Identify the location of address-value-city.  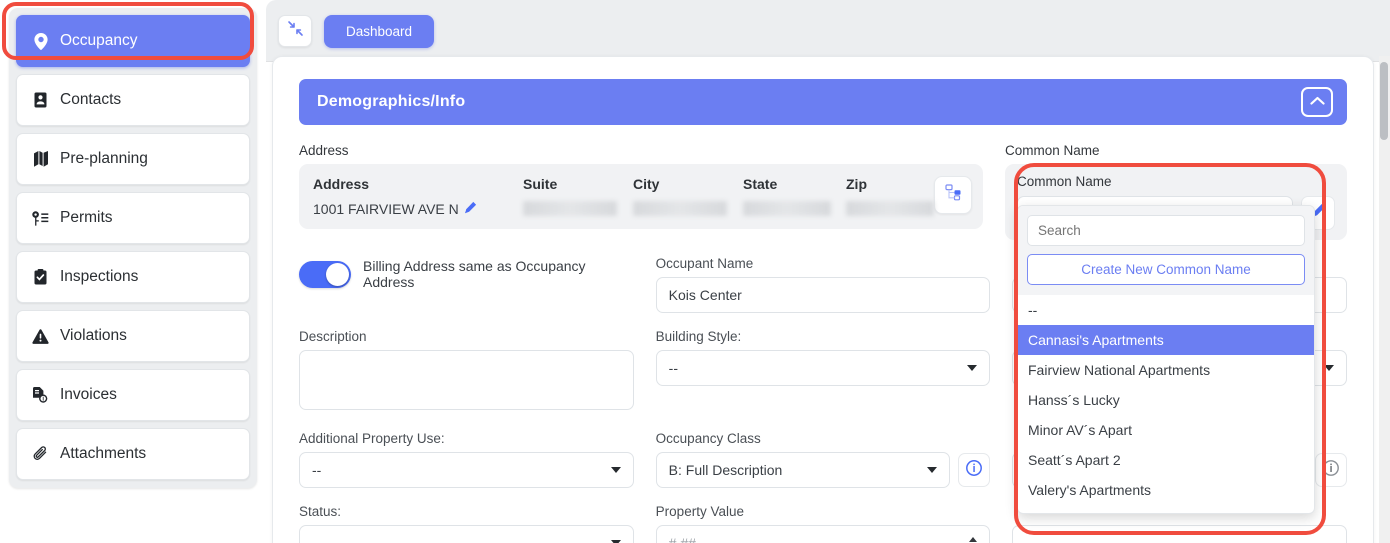
(680, 208).